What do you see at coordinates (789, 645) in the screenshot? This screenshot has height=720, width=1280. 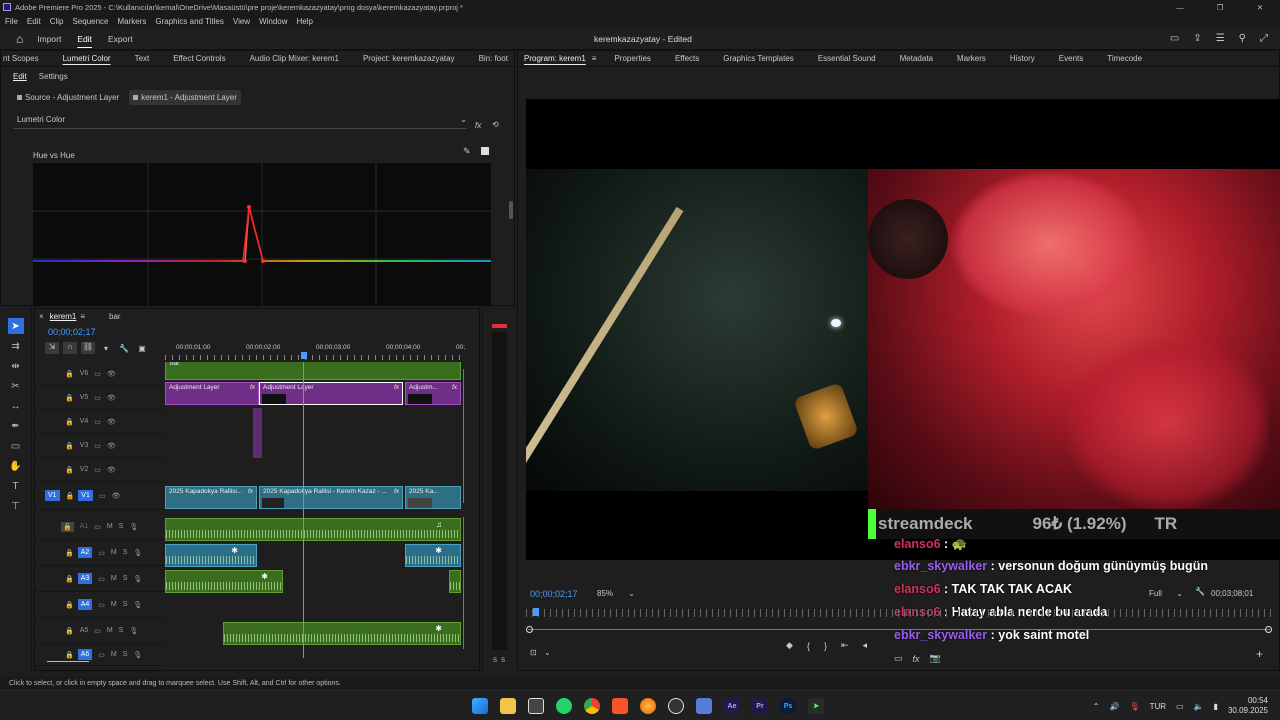 I see `add-marker-icon: ◆` at bounding box center [789, 645].